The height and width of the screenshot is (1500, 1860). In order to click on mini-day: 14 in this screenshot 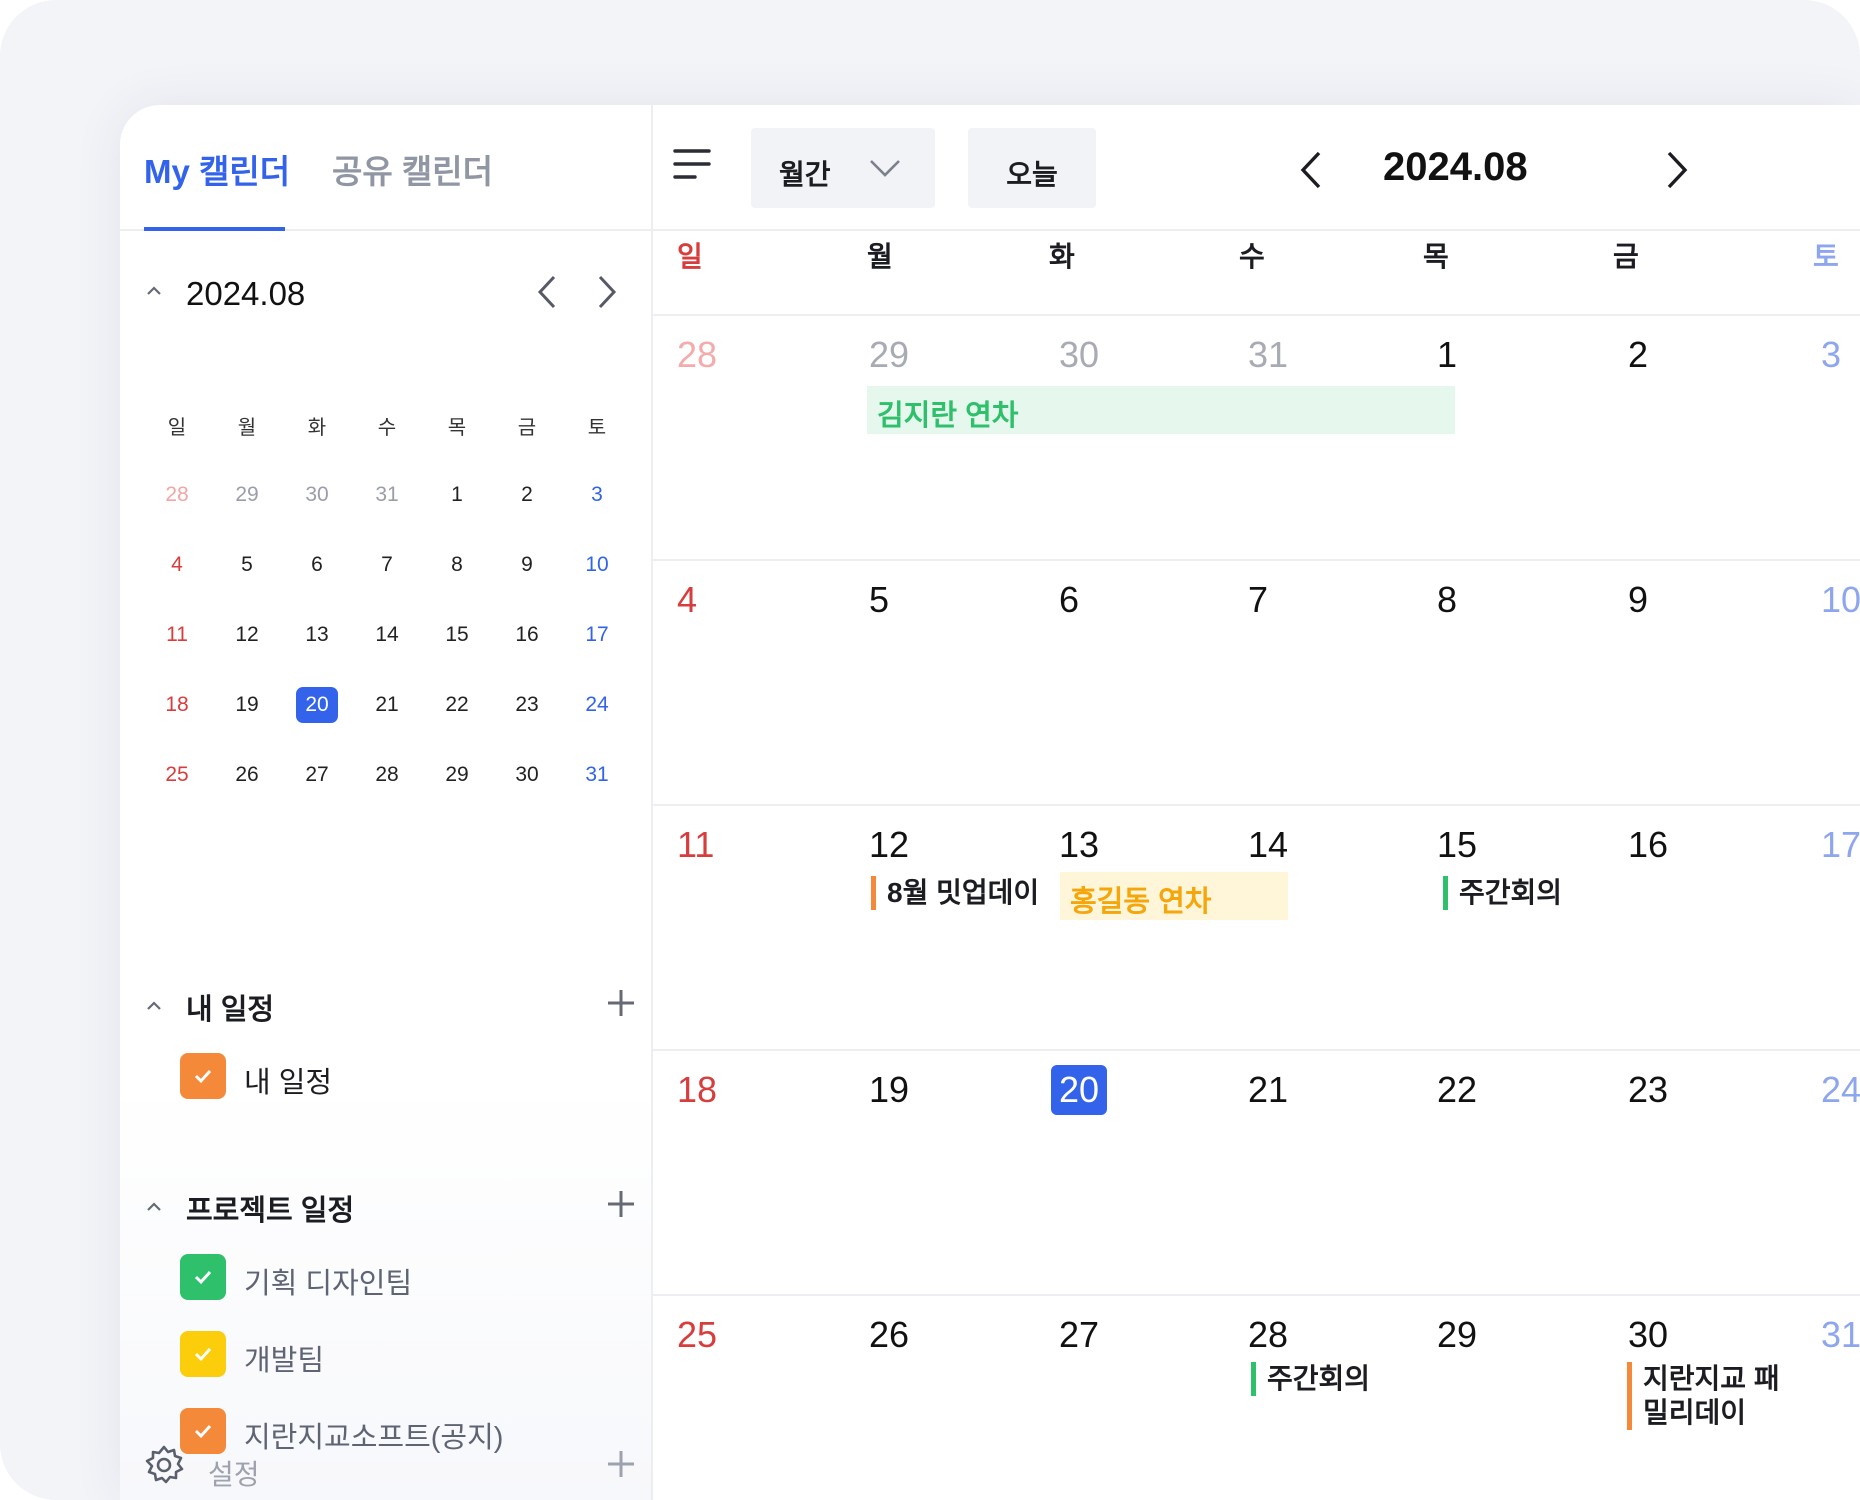, I will do `click(387, 635)`.